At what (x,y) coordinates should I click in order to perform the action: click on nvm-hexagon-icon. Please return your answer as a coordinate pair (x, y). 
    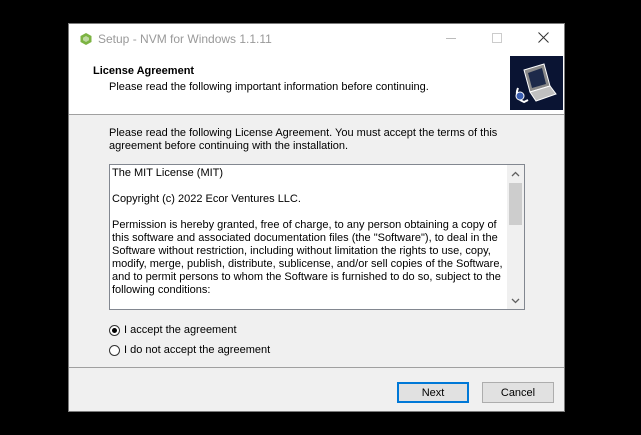
    Looking at the image, I should click on (86, 39).